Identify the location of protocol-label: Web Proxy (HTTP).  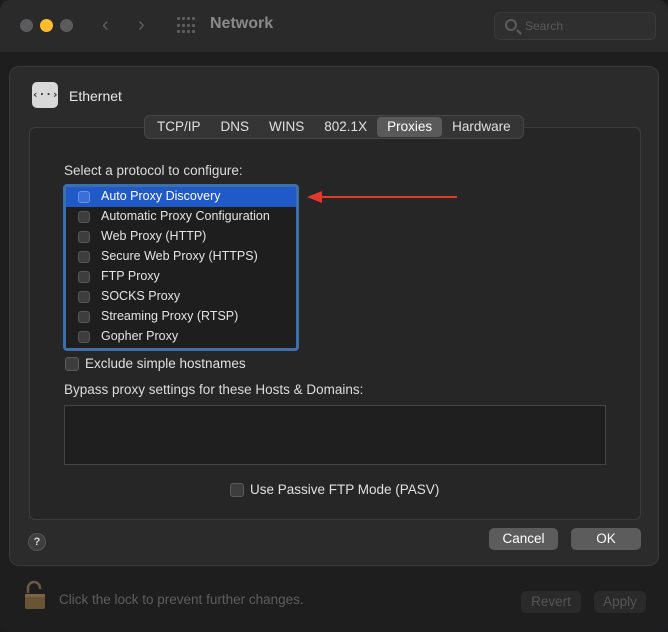
(154, 236).